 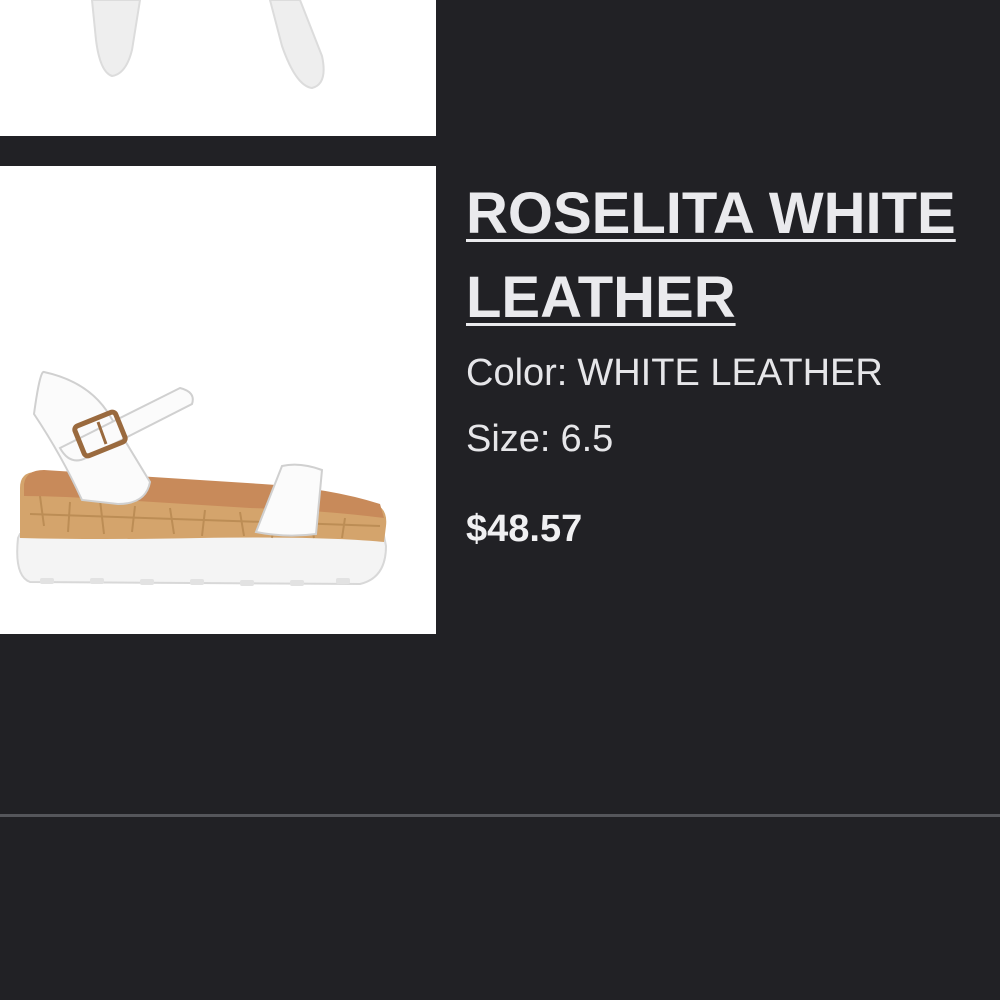 I want to click on product-size: Size: 6.5, so click(x=733, y=439).